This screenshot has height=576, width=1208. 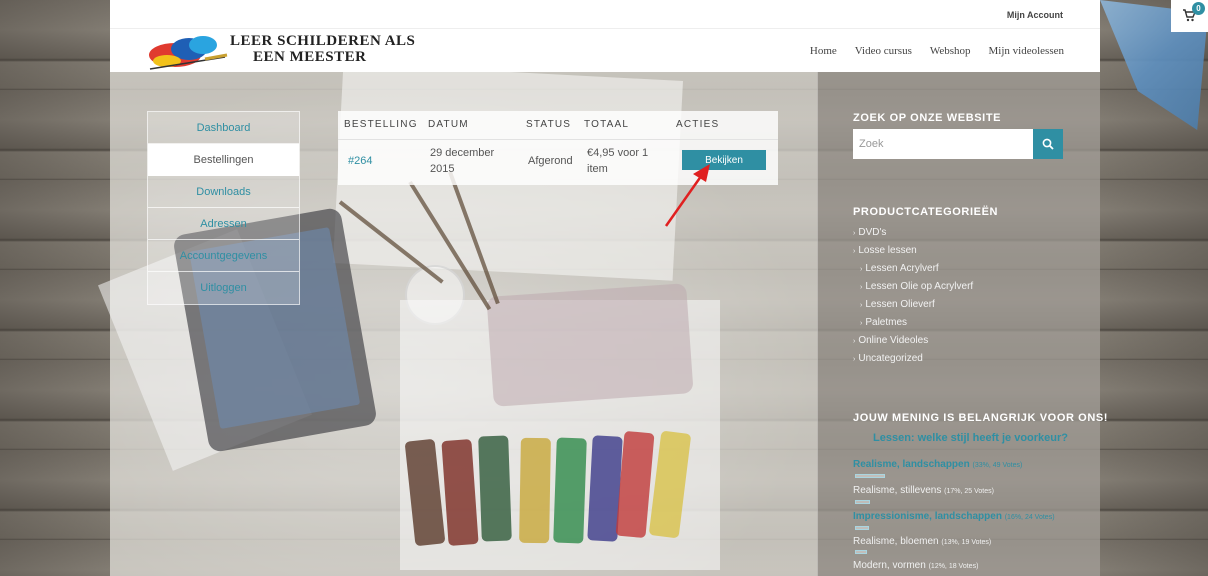 I want to click on account-nav-accountgegevens: Accountgegevens, so click(x=223, y=256).